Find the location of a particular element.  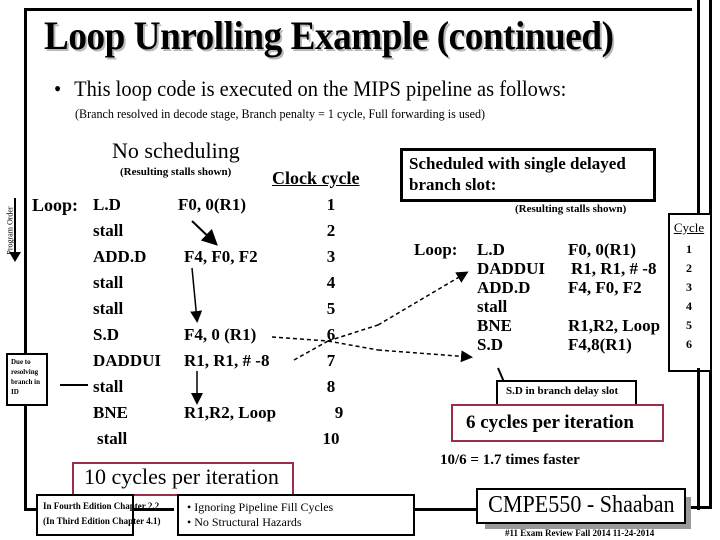

move-arrow-sd-ext is located at coordinates (353, 345).